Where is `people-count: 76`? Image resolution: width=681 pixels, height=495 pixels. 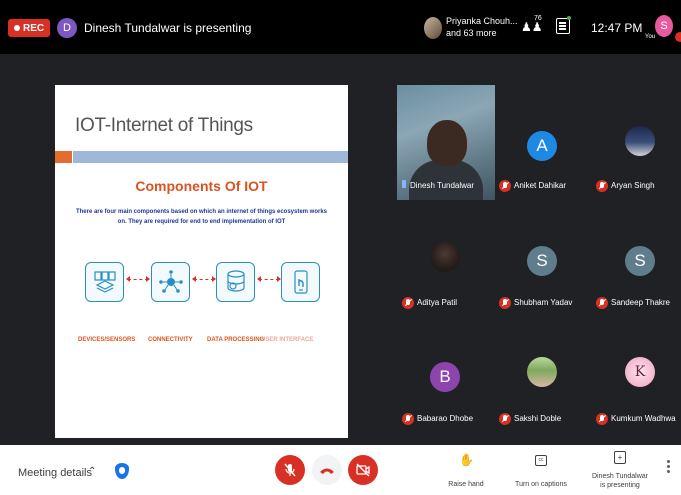 people-count: 76 is located at coordinates (538, 18).